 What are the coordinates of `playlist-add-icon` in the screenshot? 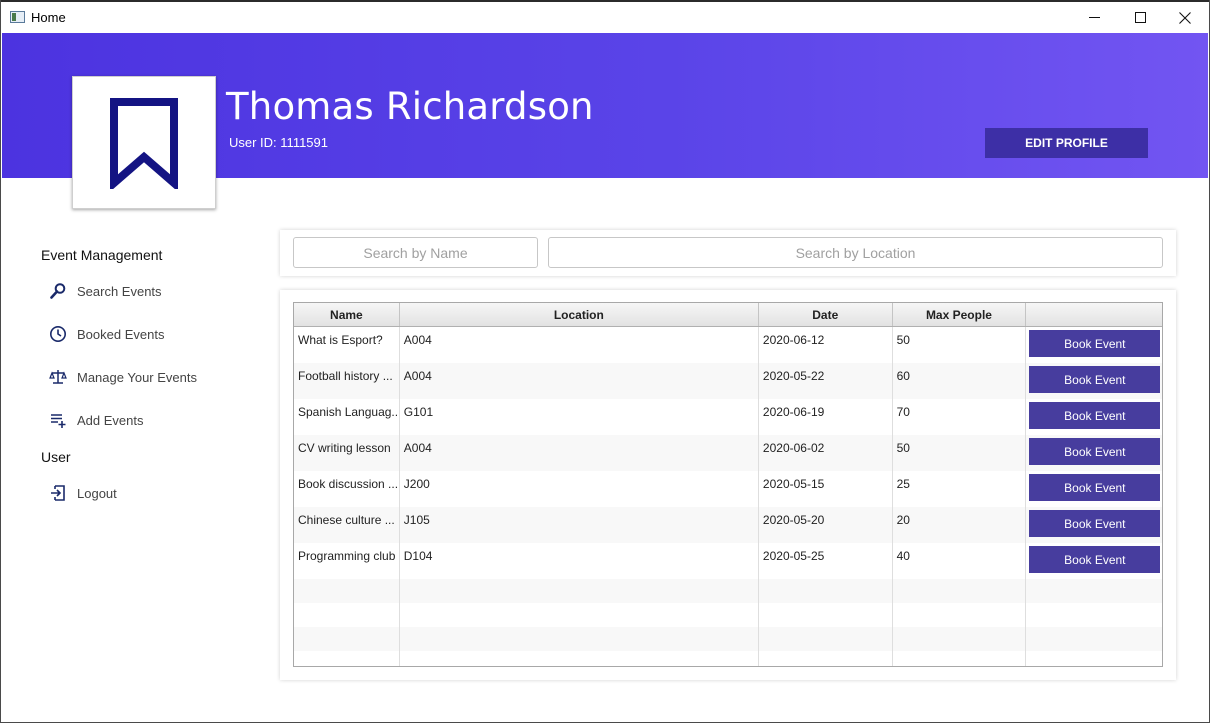 It's located at (58, 420).